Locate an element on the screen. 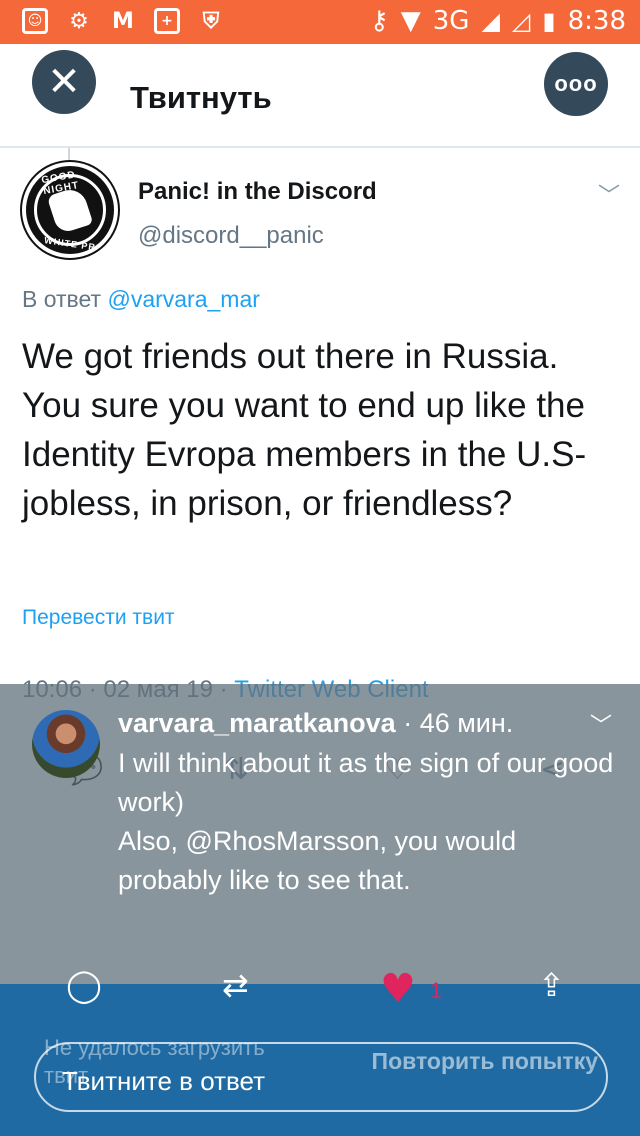  signal-icon: ◢ is located at coordinates (490, 21).